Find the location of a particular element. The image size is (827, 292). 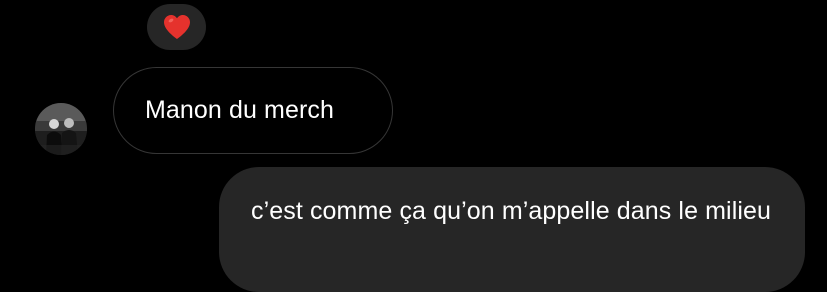

incoming-message-bubble: Manon du merch is located at coordinates (253, 110).